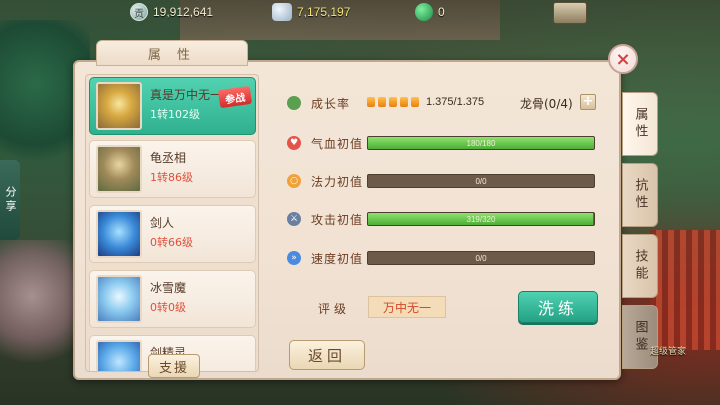  I want to click on growth-icon, so click(294, 103).